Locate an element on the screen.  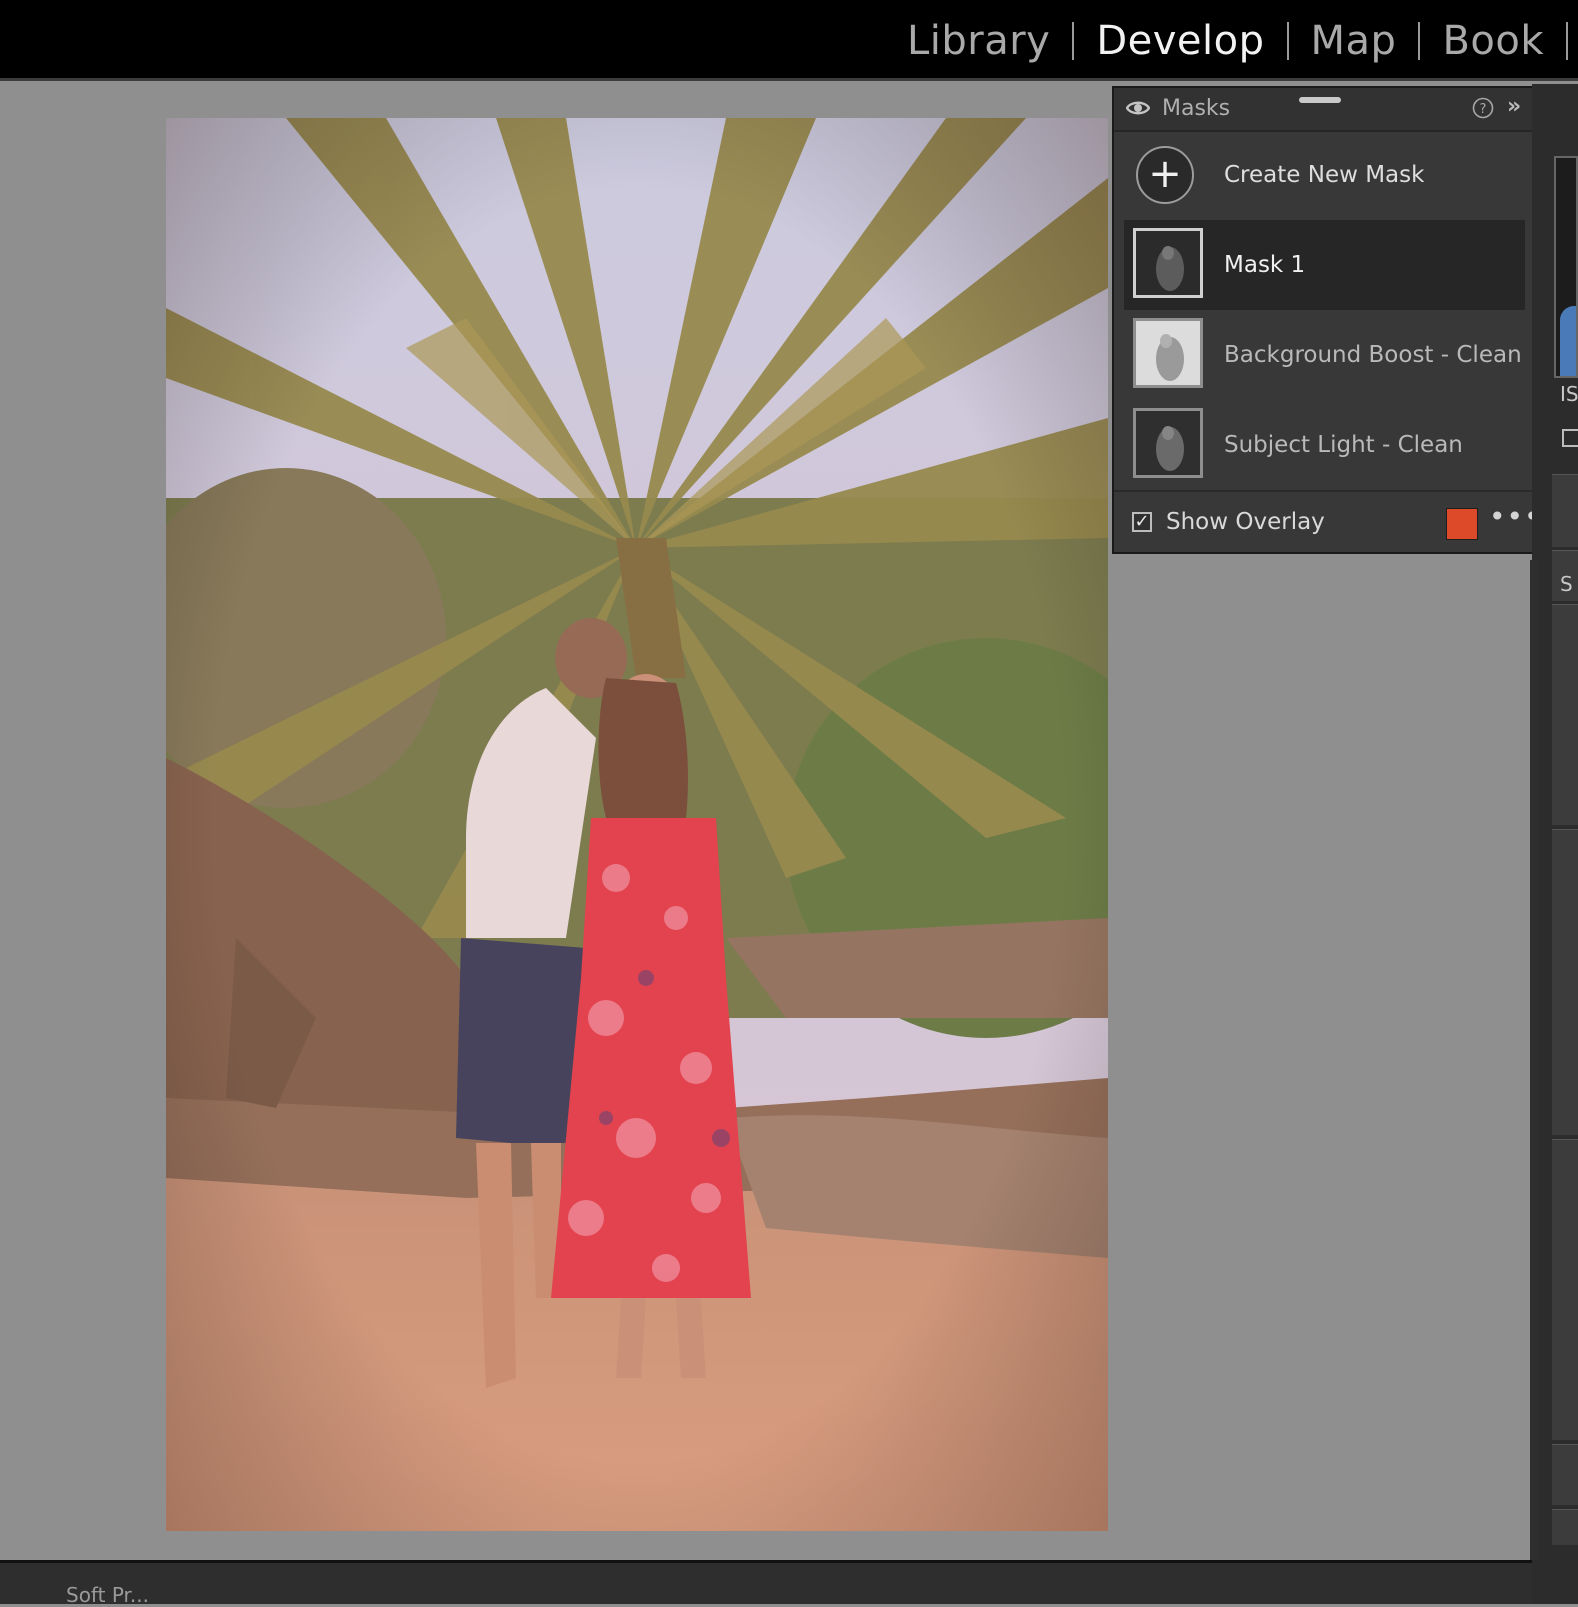
mask-item-background-boost: Background Boost - Clean is located at coordinates (1324, 355).